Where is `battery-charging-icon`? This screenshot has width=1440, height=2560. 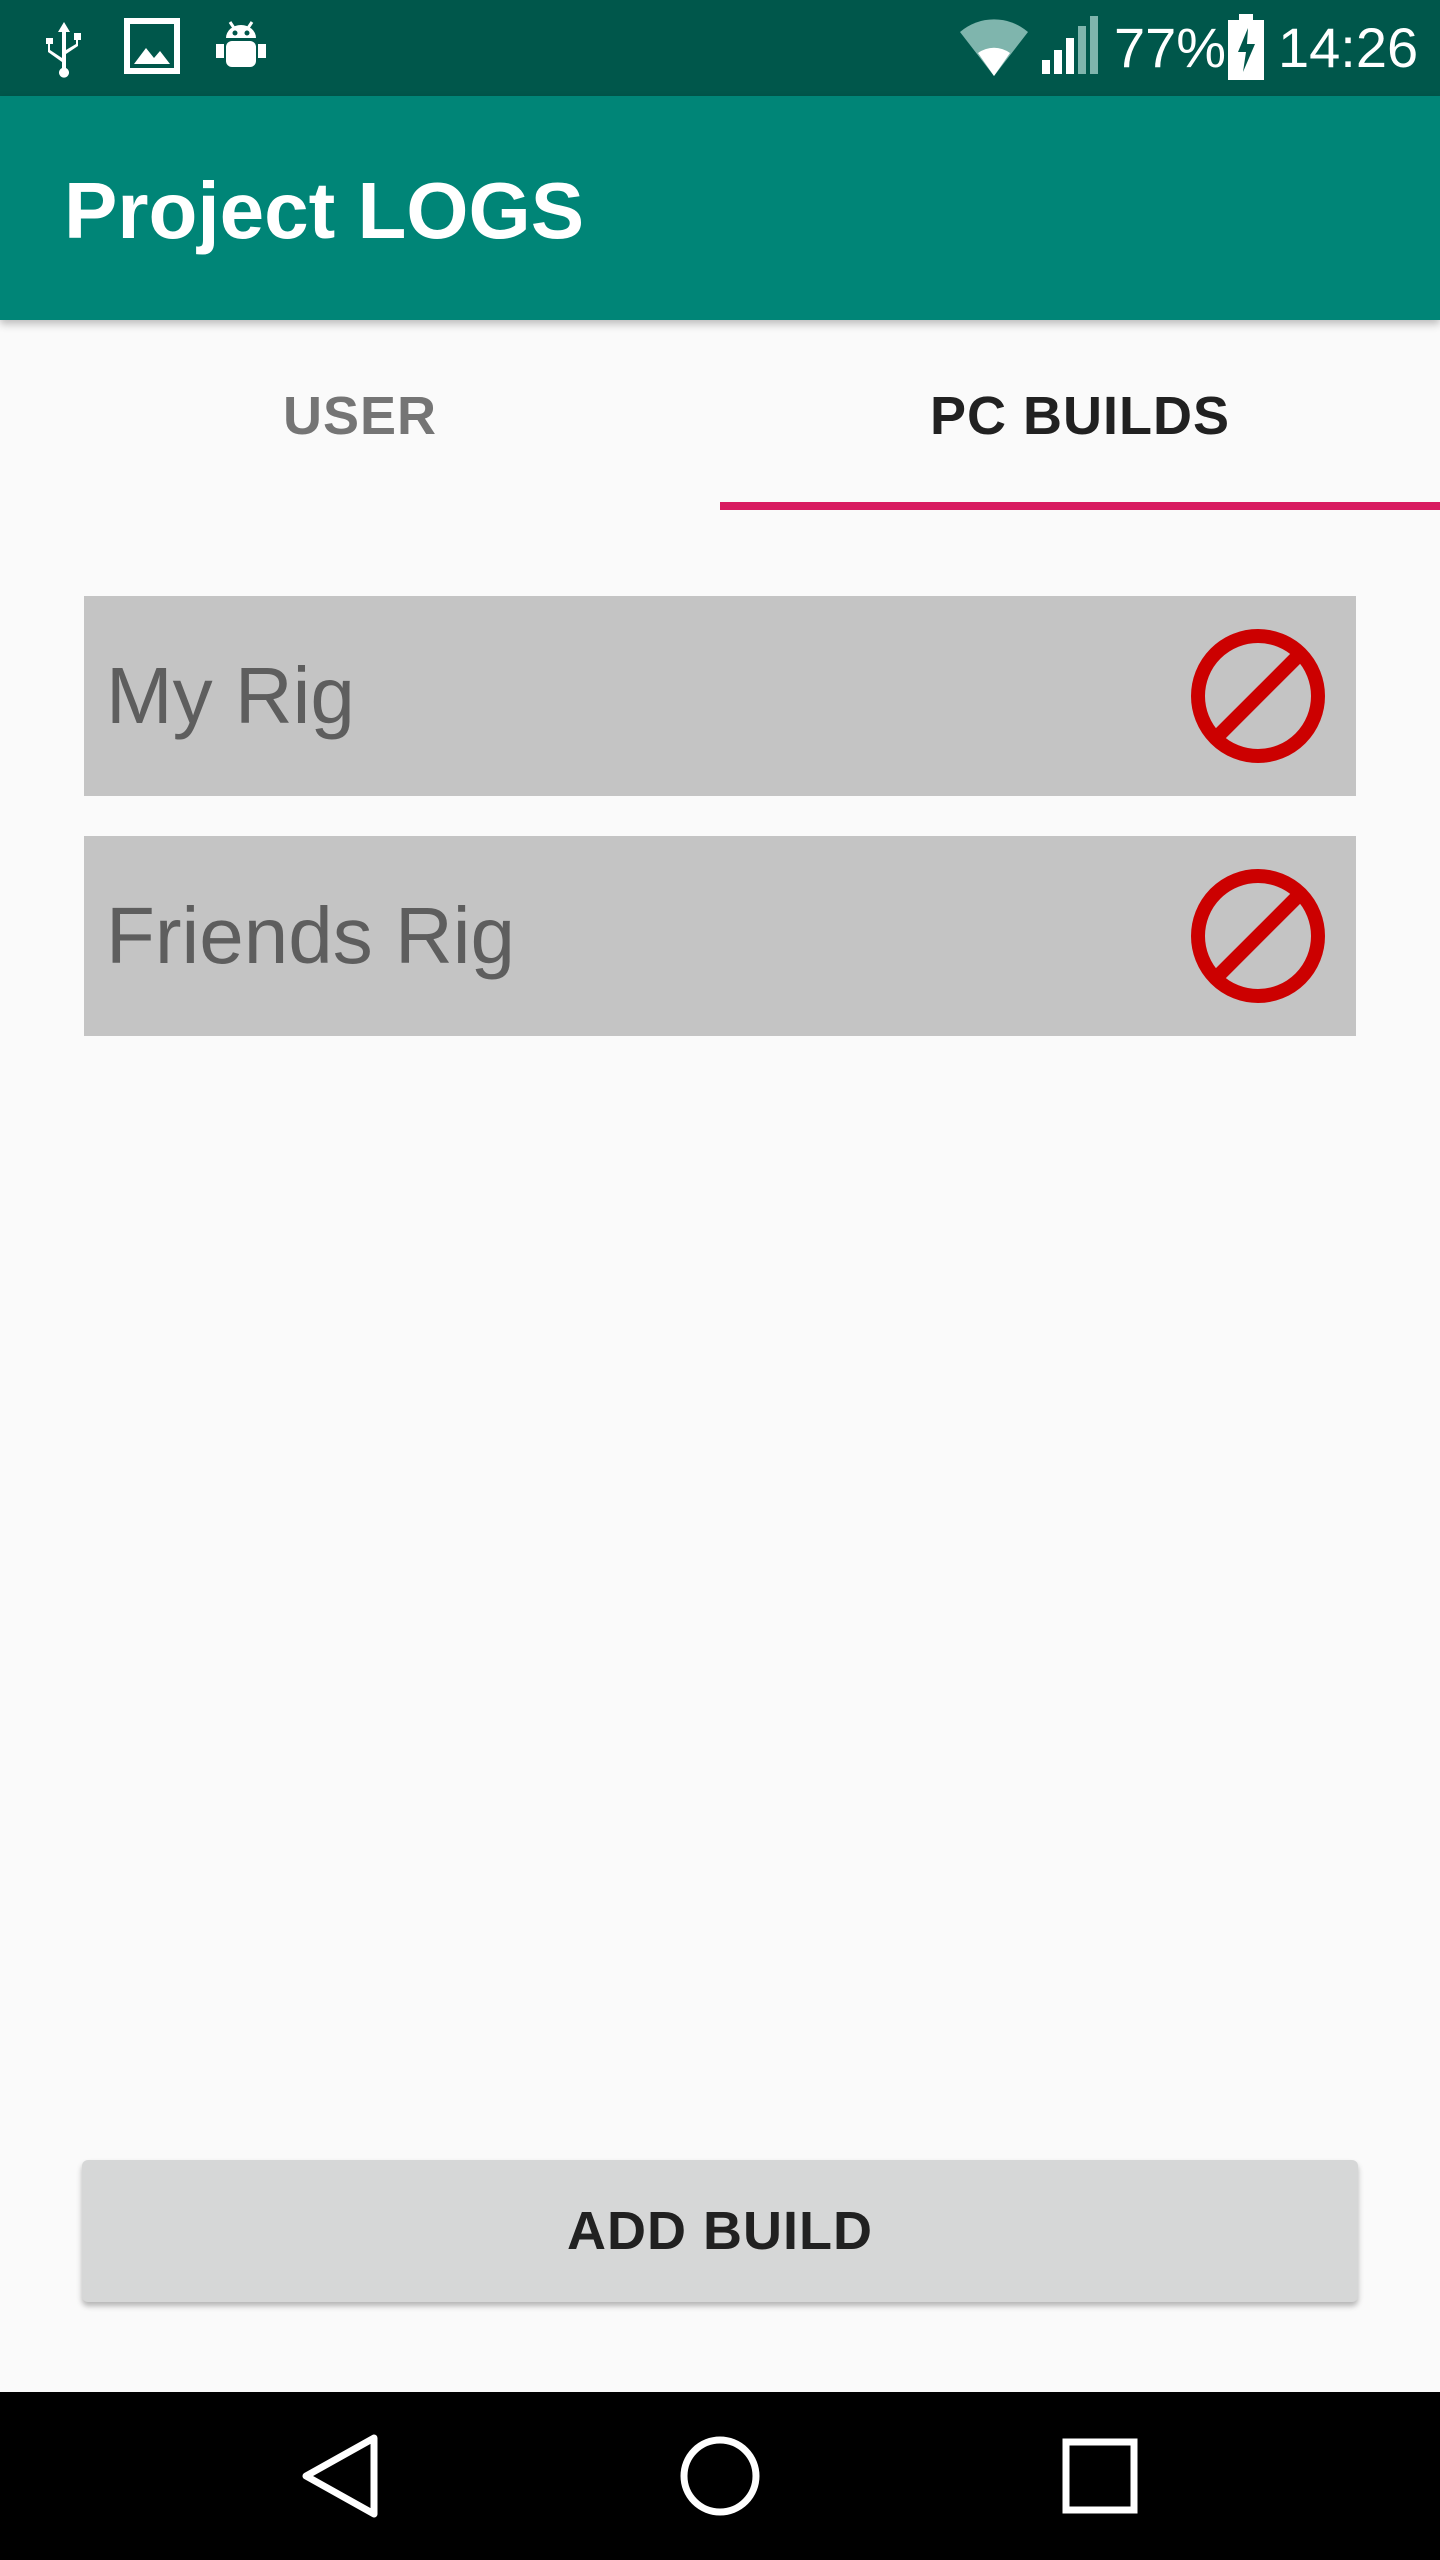
battery-charging-icon is located at coordinates (1246, 47).